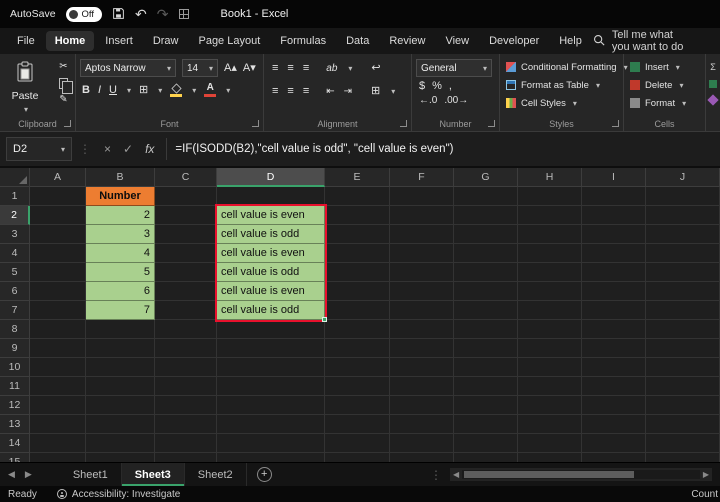 The width and height of the screenshot is (720, 502). Describe the element at coordinates (683, 196) in the screenshot. I see `cell-J1` at that location.